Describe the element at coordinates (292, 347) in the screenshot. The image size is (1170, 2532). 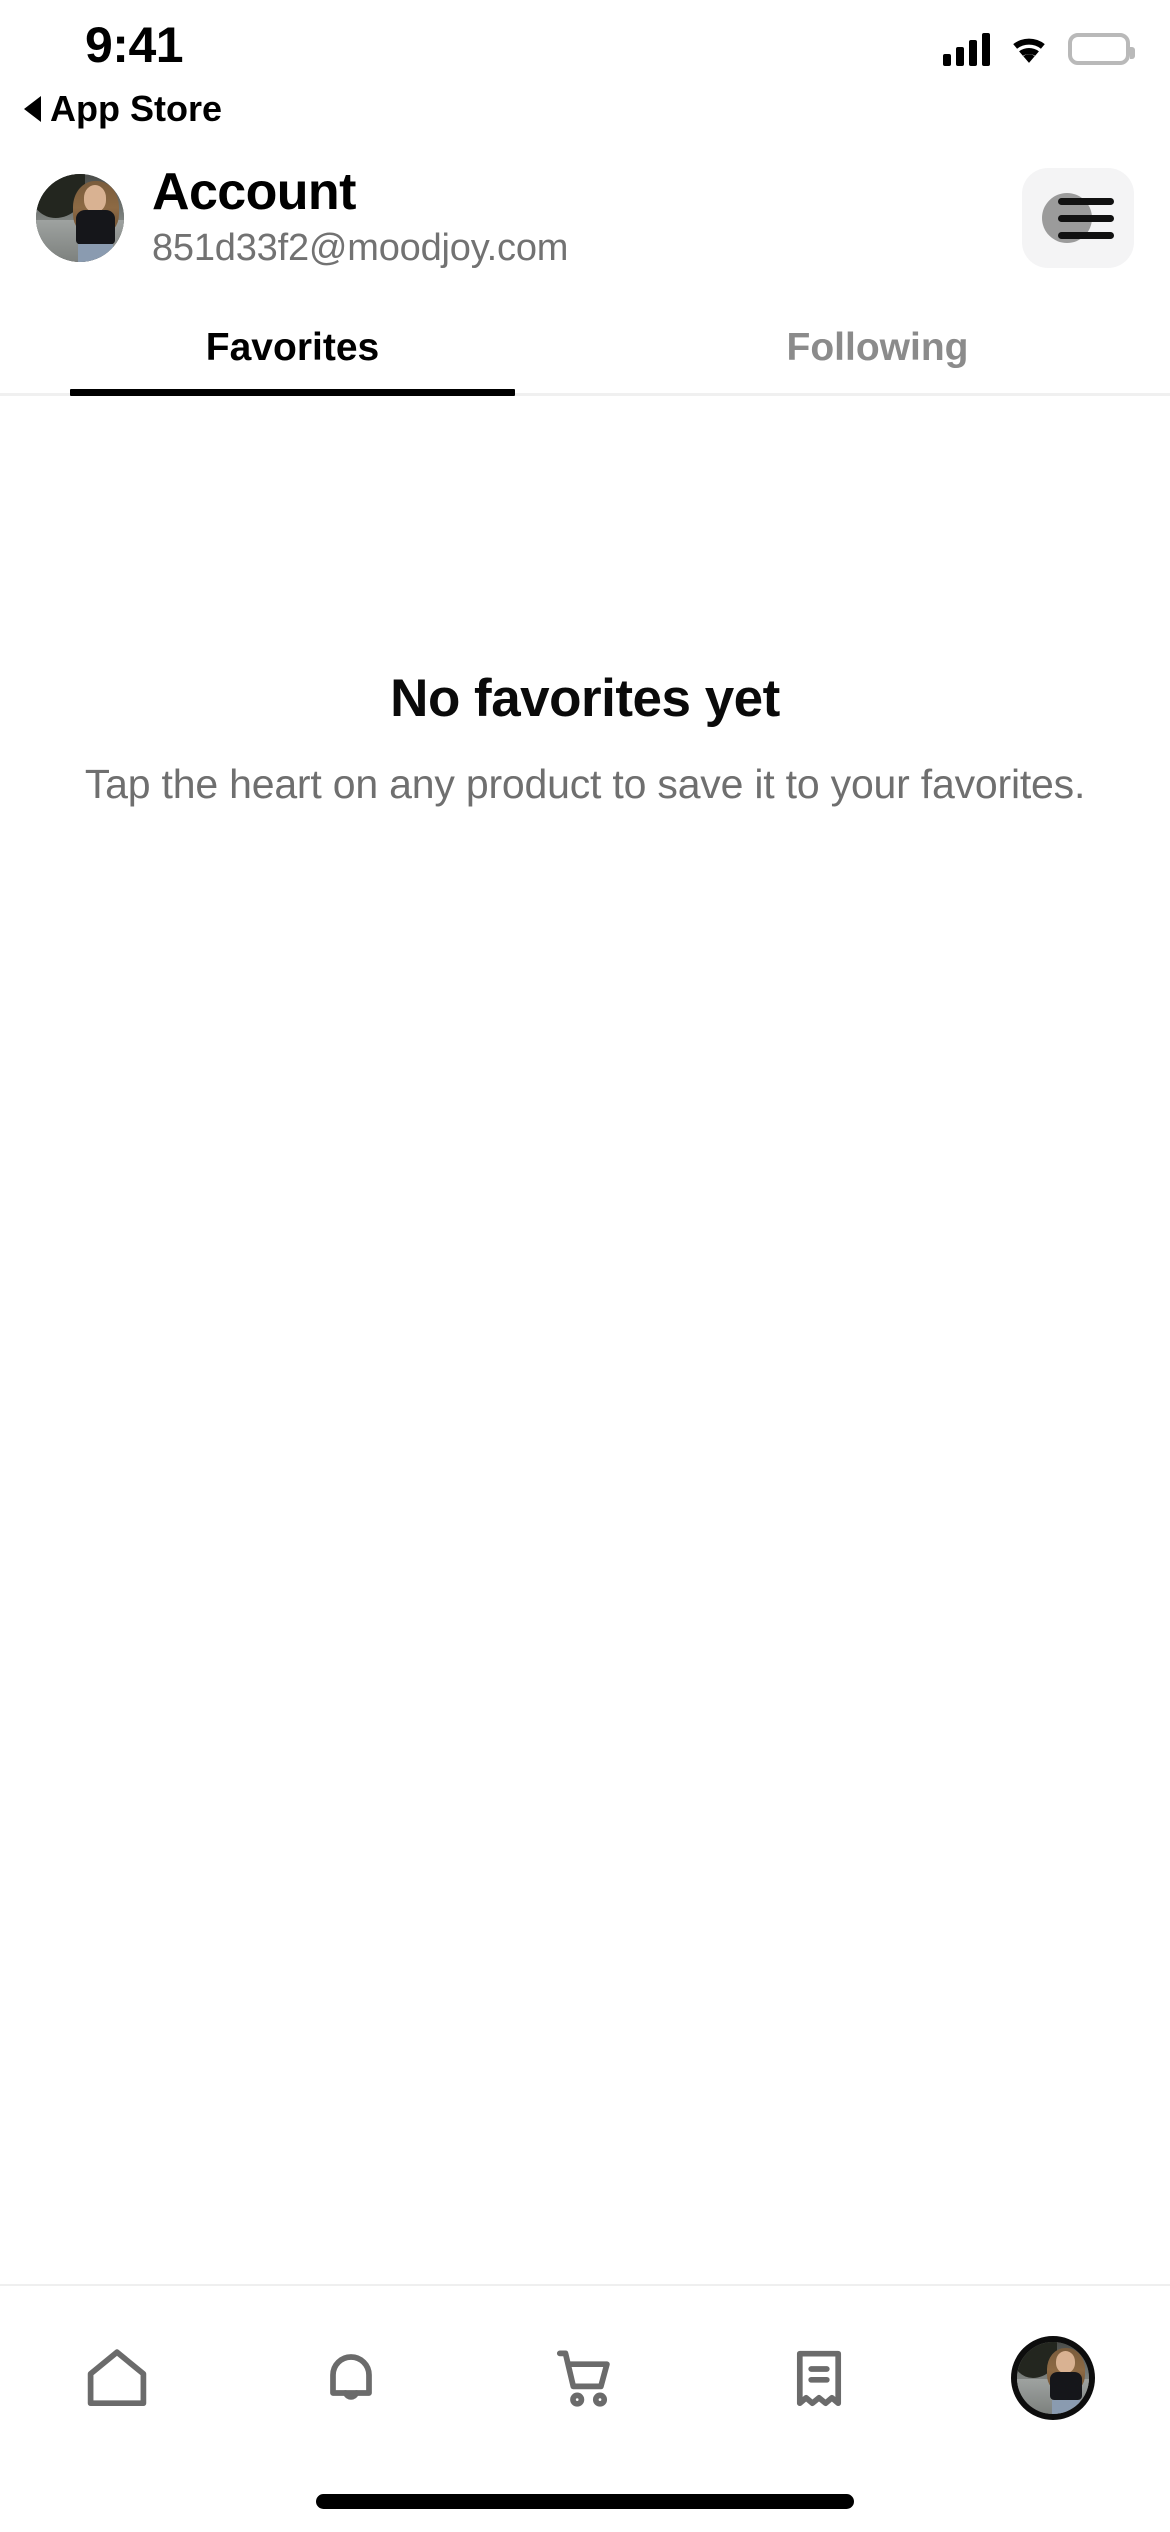
I see `tab-favorites-label: Favorites` at that location.